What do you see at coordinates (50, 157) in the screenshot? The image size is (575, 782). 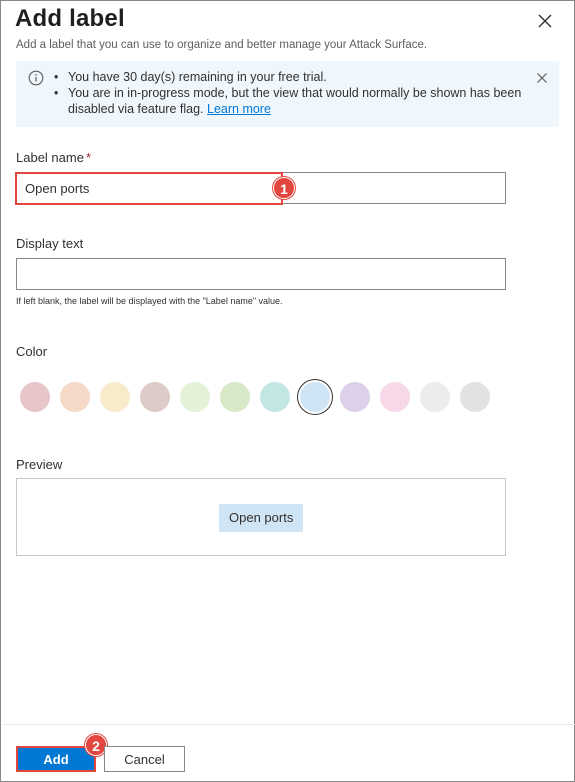 I see `label-name-label-text: Label name` at bounding box center [50, 157].